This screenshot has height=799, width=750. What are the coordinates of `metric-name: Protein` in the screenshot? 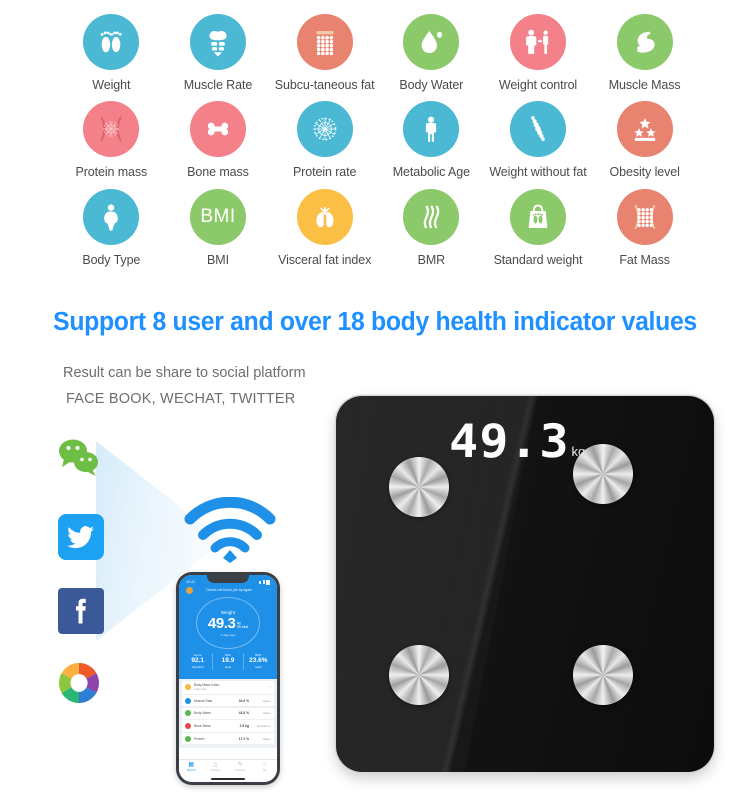 It's located at (199, 738).